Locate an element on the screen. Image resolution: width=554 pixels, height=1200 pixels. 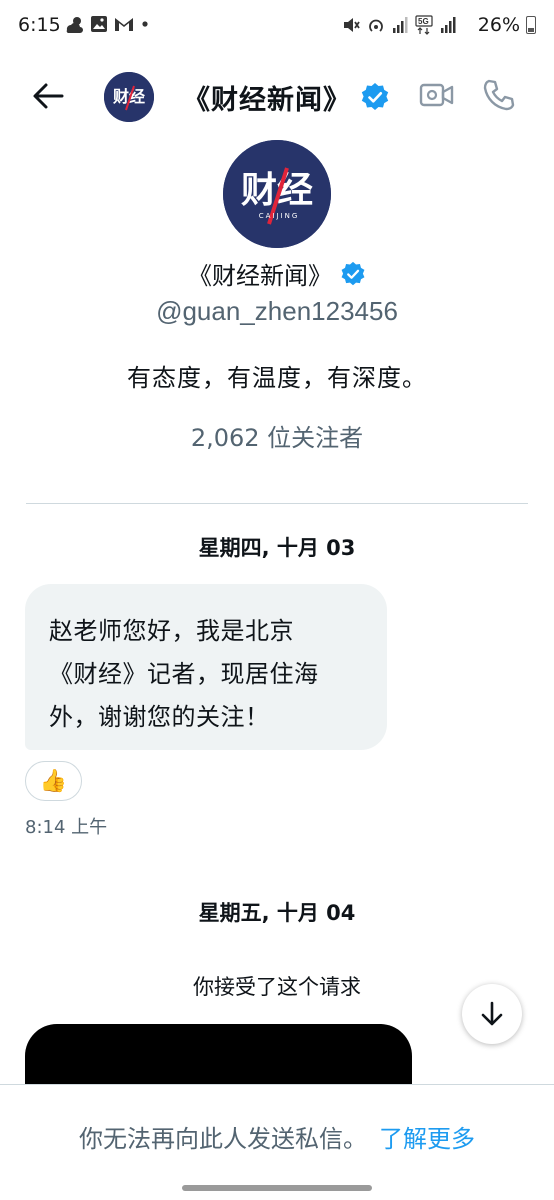
svg-text: 5G is located at coordinates (423, 21).